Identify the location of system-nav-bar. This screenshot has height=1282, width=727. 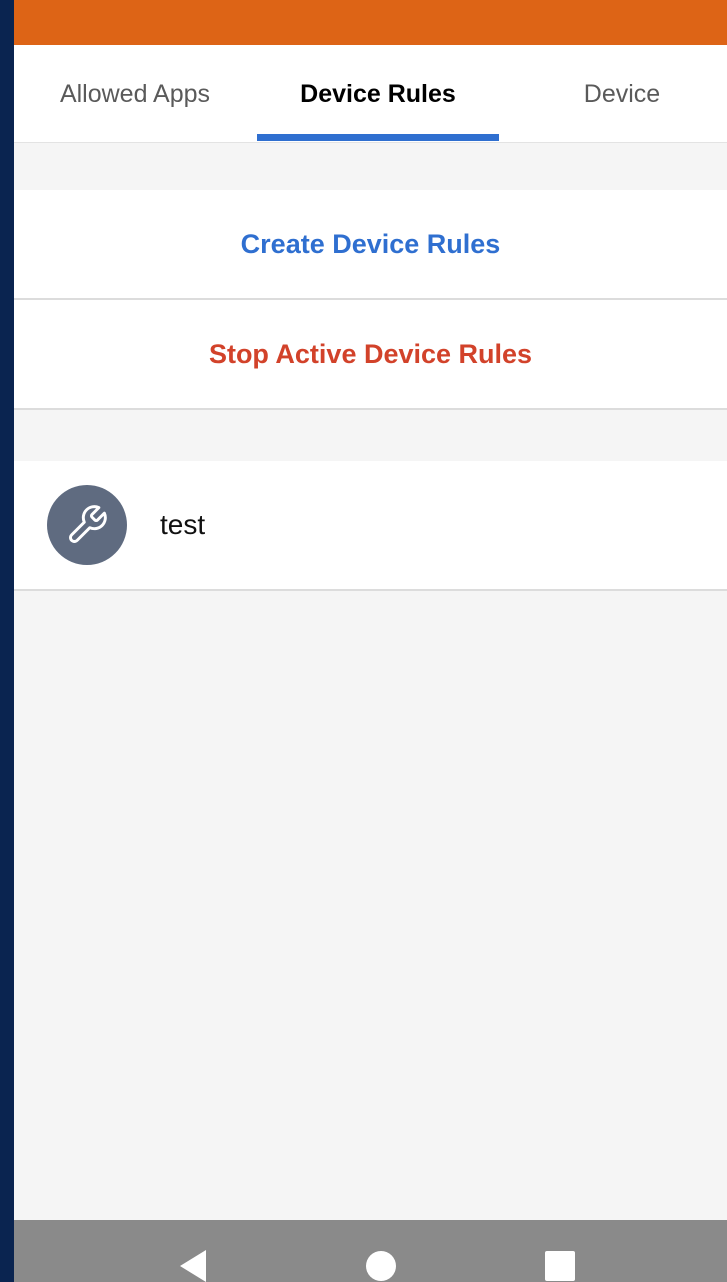
(370, 1251).